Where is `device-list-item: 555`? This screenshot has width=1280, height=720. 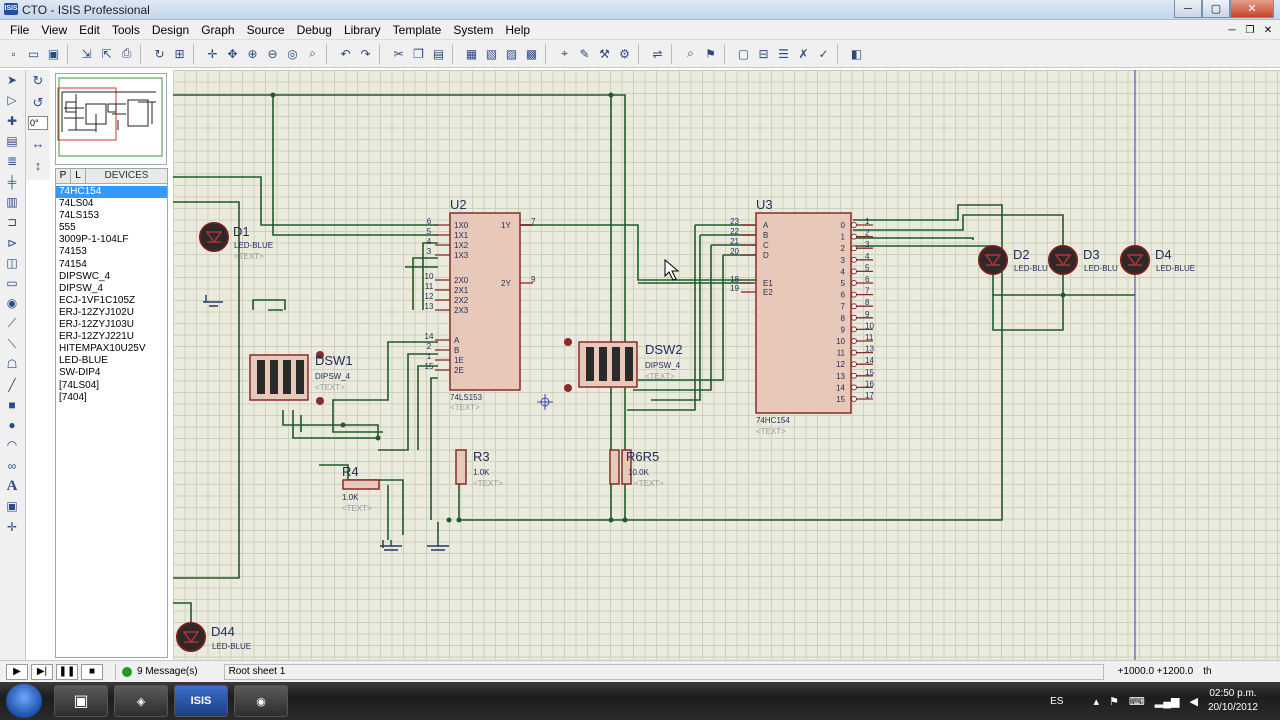 device-list-item: 555 is located at coordinates (111, 228).